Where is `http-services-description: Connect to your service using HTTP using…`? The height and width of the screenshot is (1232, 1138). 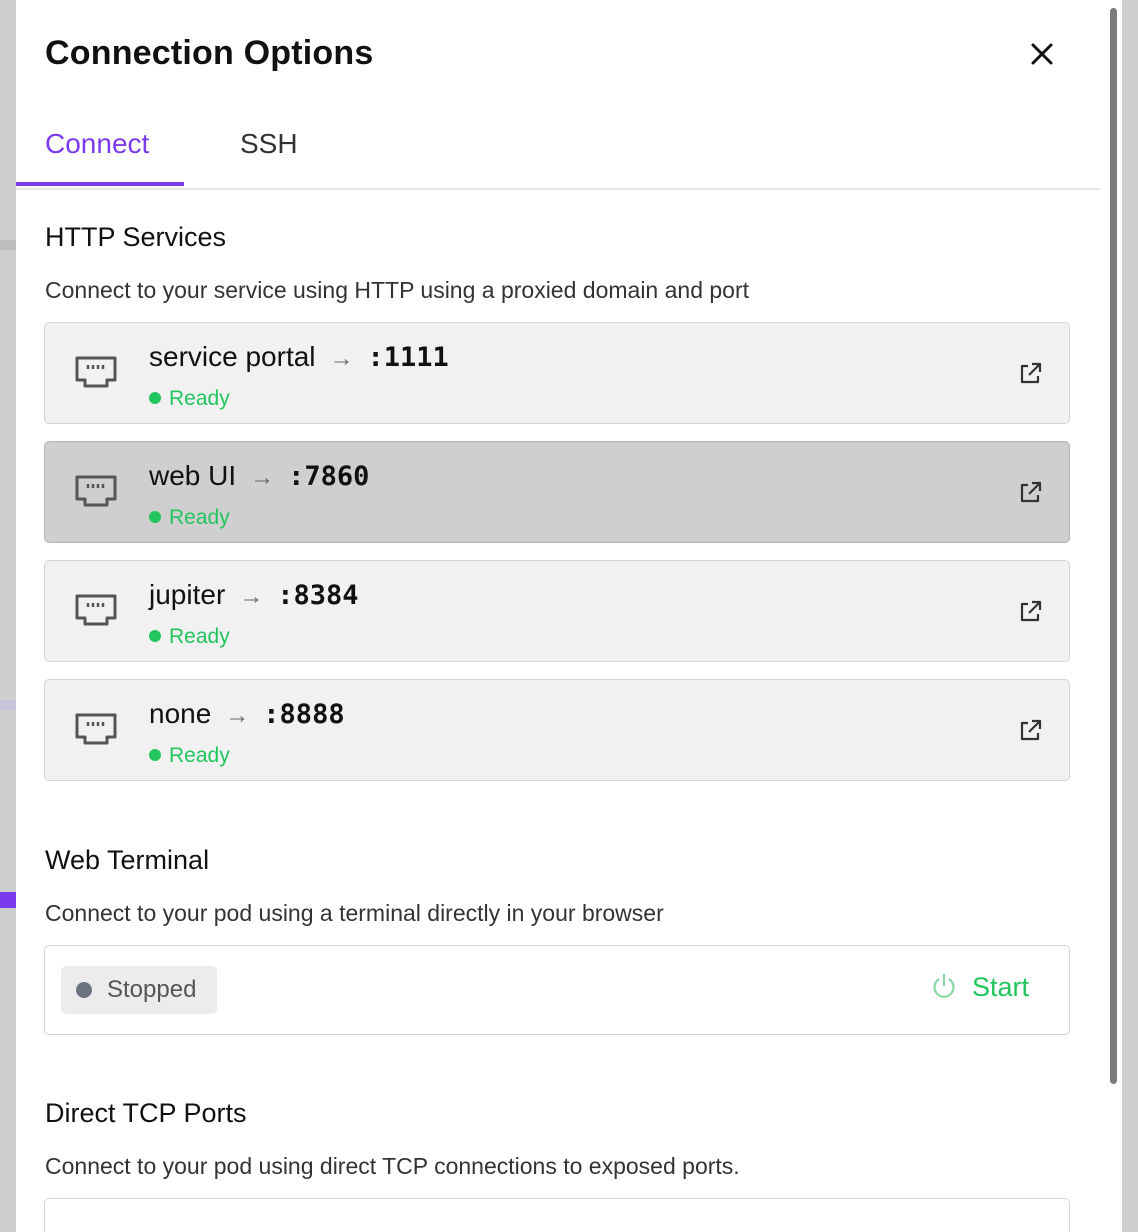 http-services-description: Connect to your service using HTTP using… is located at coordinates (397, 290).